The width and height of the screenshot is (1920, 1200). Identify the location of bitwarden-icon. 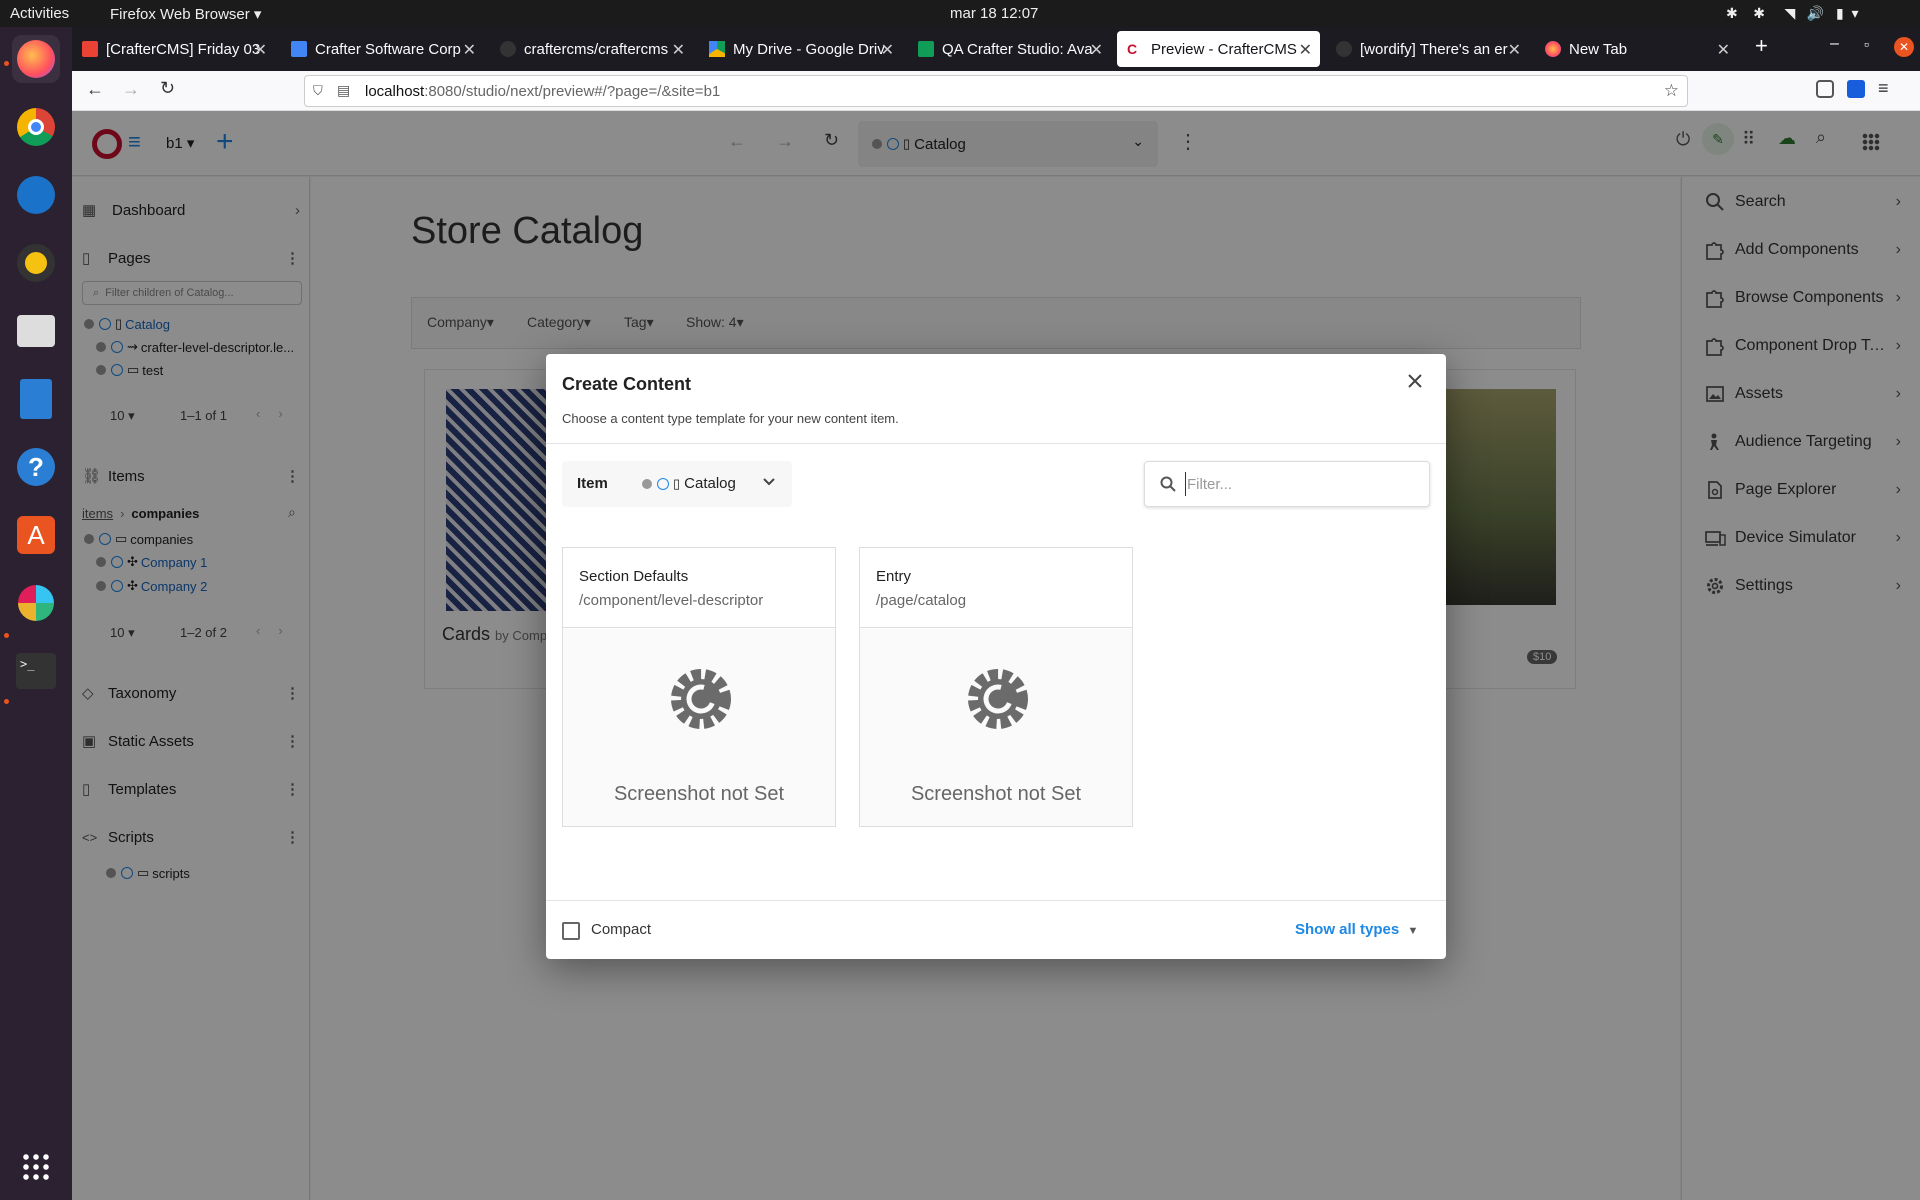
(1856, 89).